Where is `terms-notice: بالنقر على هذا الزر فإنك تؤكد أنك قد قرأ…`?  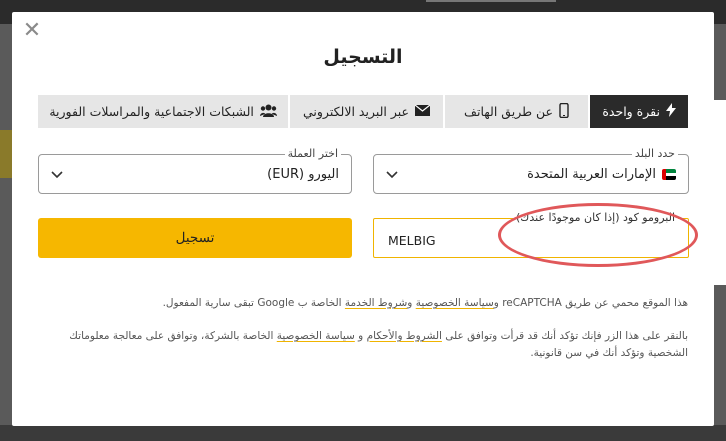
terms-notice: بالنقر على هذا الزر فإنك تؤكد أنك قد قرأ… is located at coordinates (363, 345).